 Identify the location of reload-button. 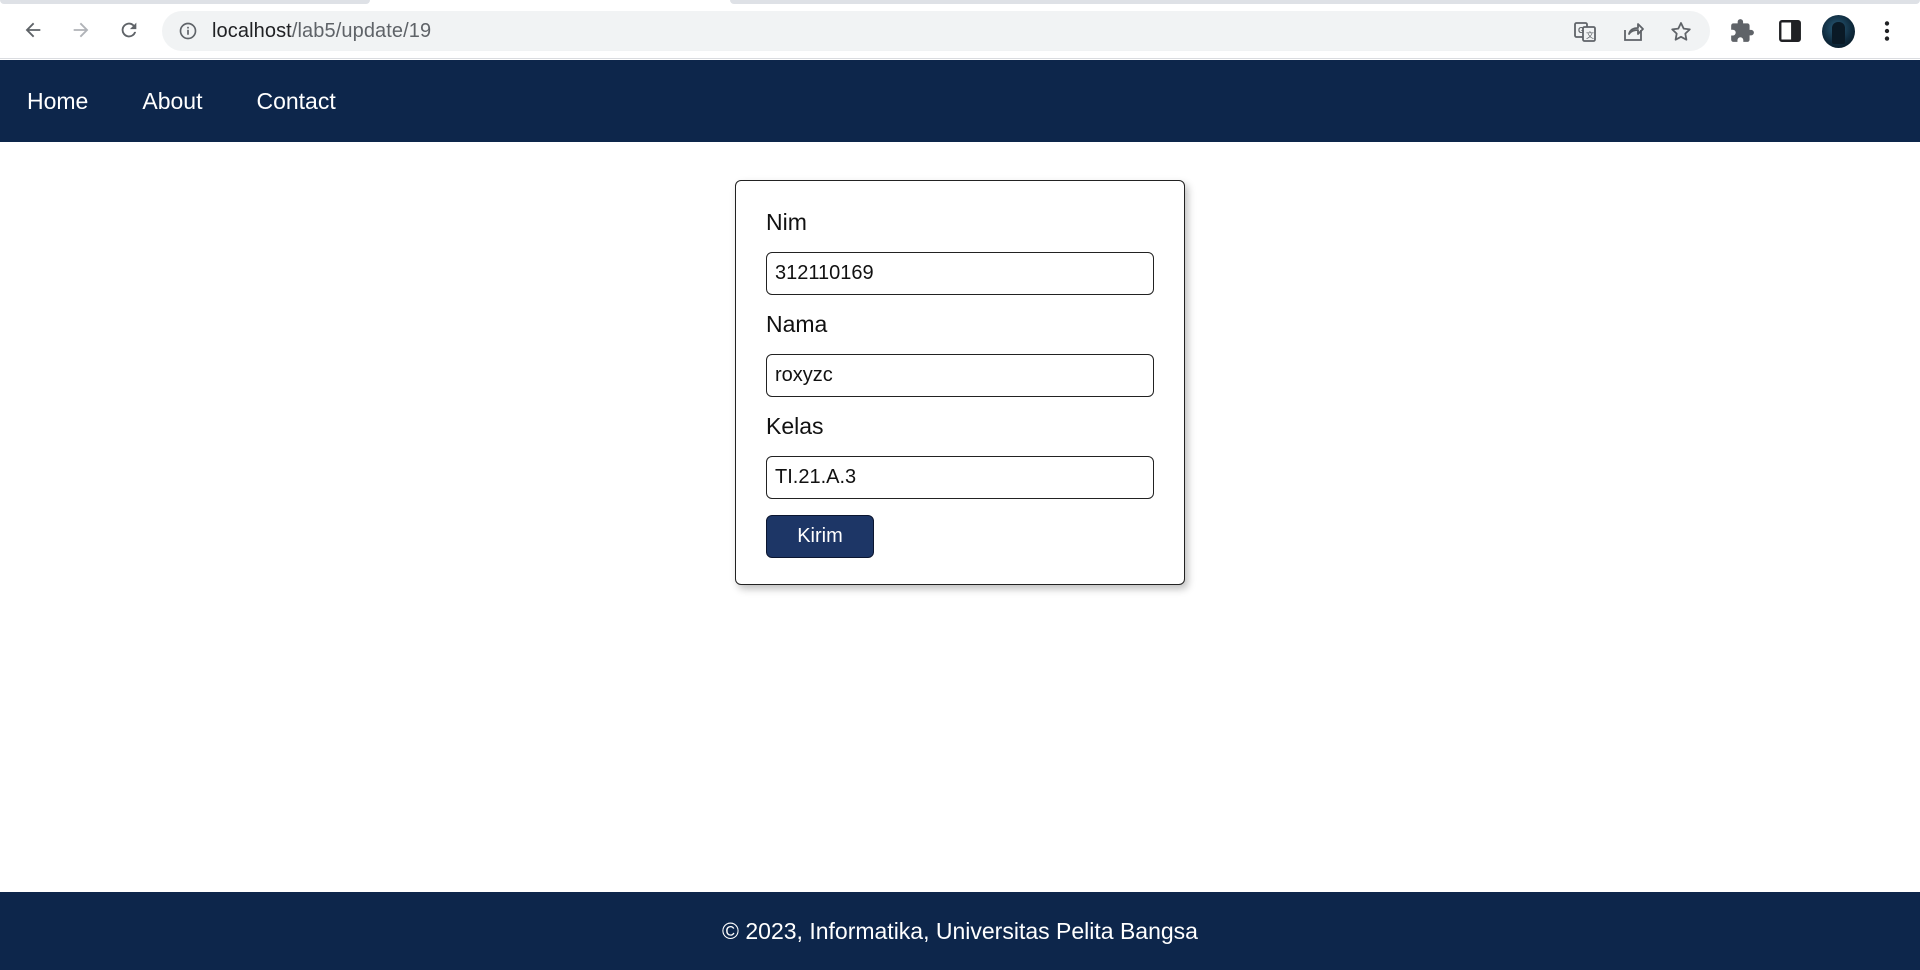
(129, 30).